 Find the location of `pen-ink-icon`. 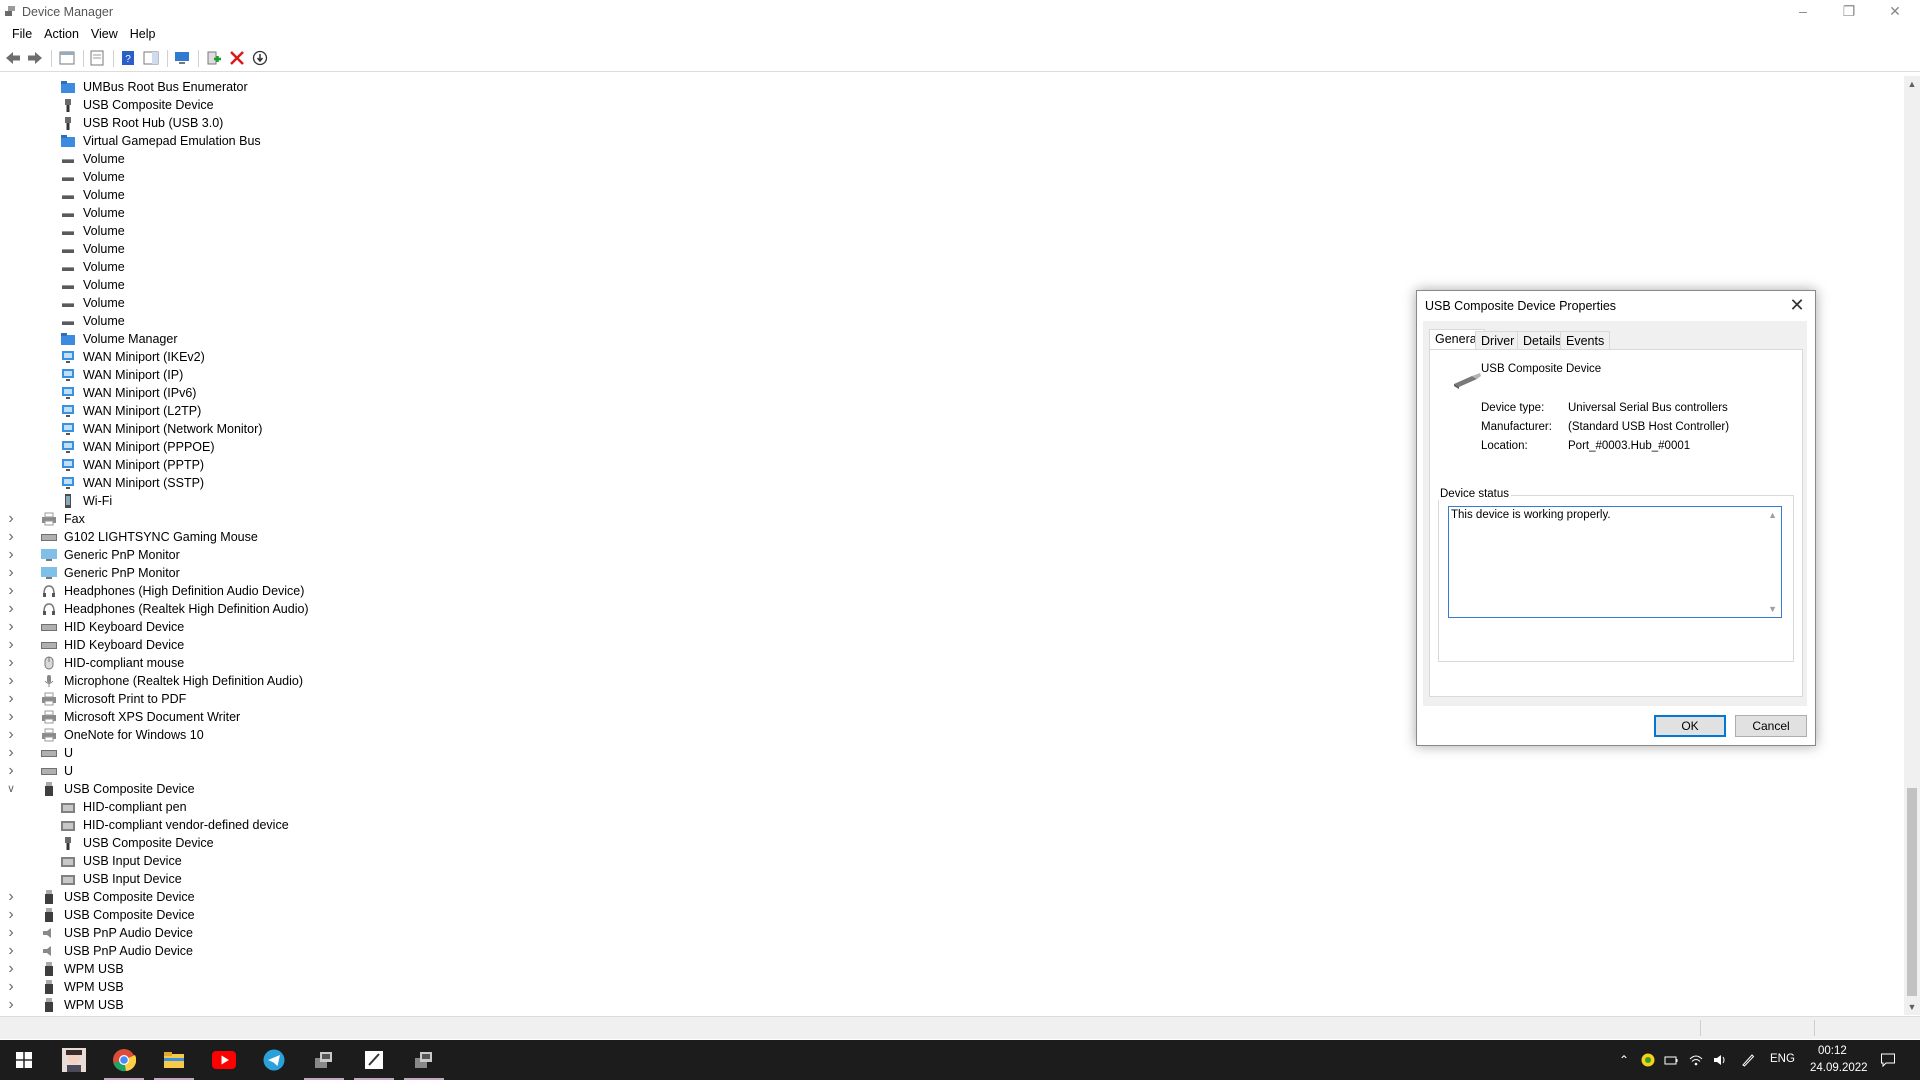

pen-ink-icon is located at coordinates (1748, 1060).